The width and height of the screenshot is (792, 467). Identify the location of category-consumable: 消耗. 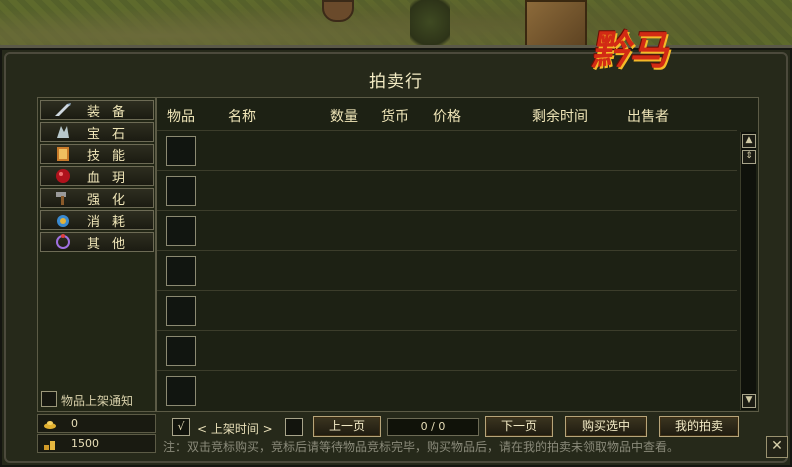
(97, 220).